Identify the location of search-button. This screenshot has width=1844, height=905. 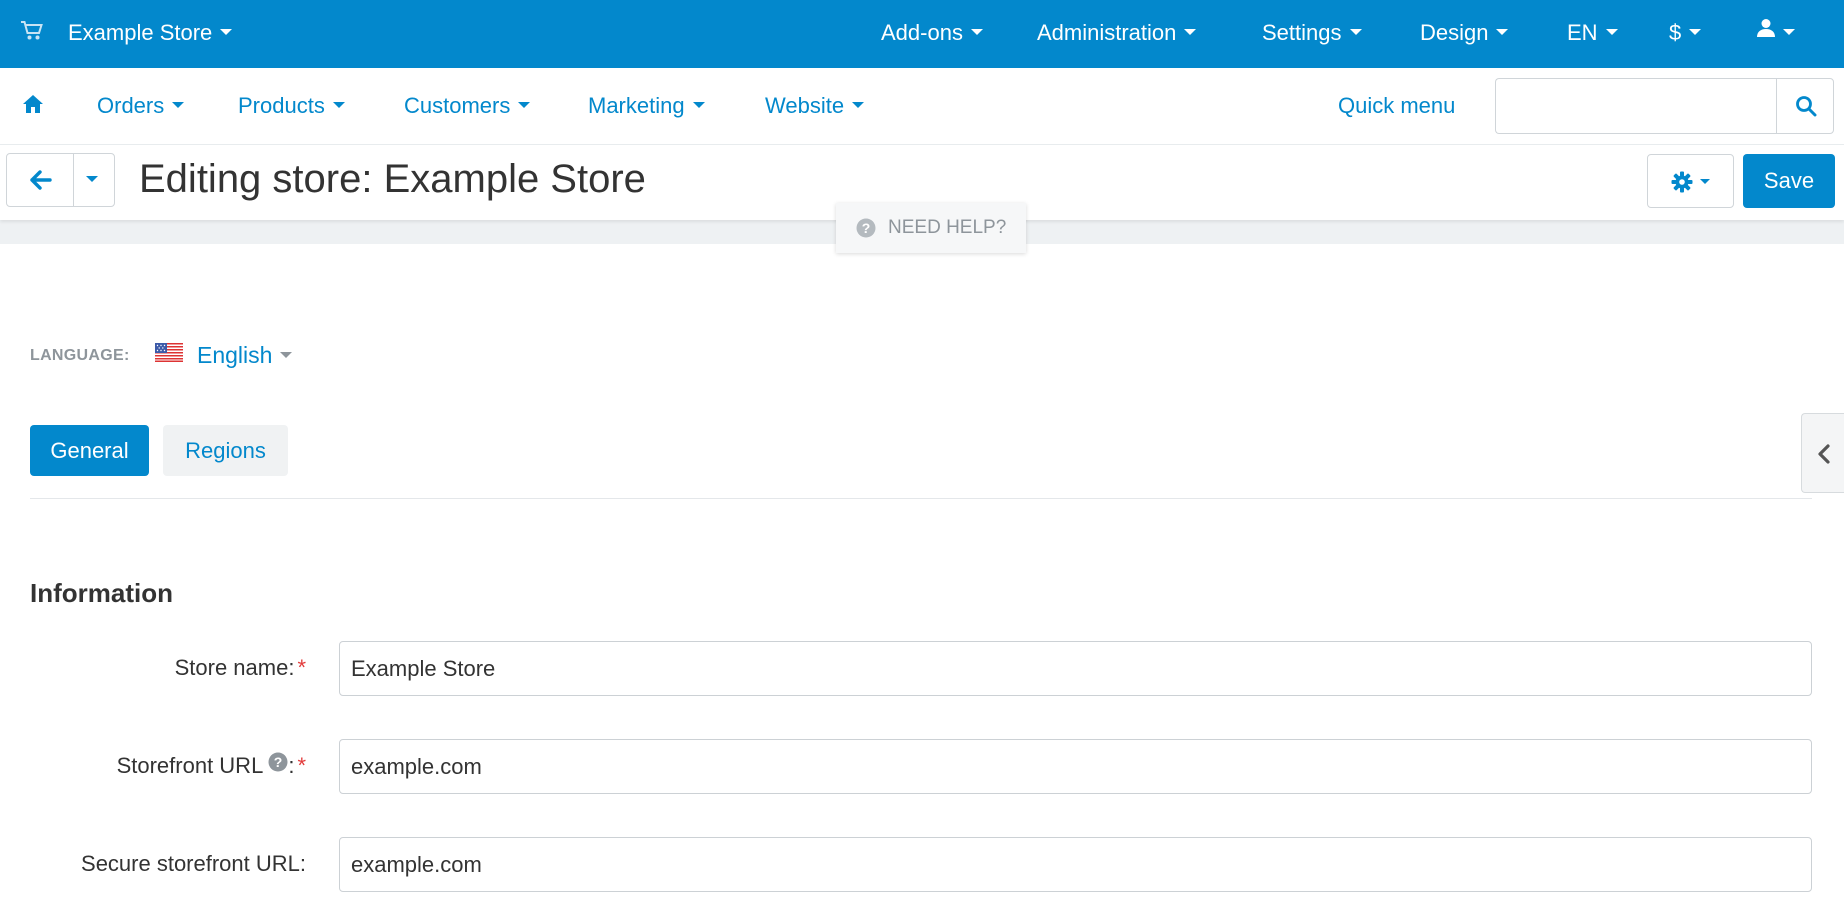
(1805, 106).